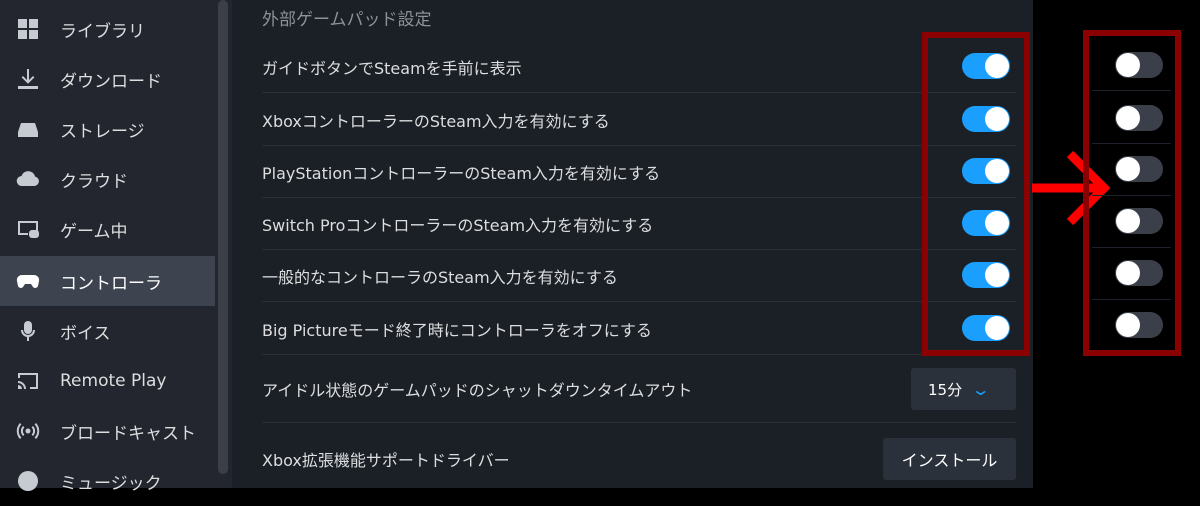 Image resolution: width=1200 pixels, height=506 pixels. I want to click on setting-row-idle-timeout: アイドル状態のゲームパッドのシャットダウンタイムアウト, so click(639, 389).